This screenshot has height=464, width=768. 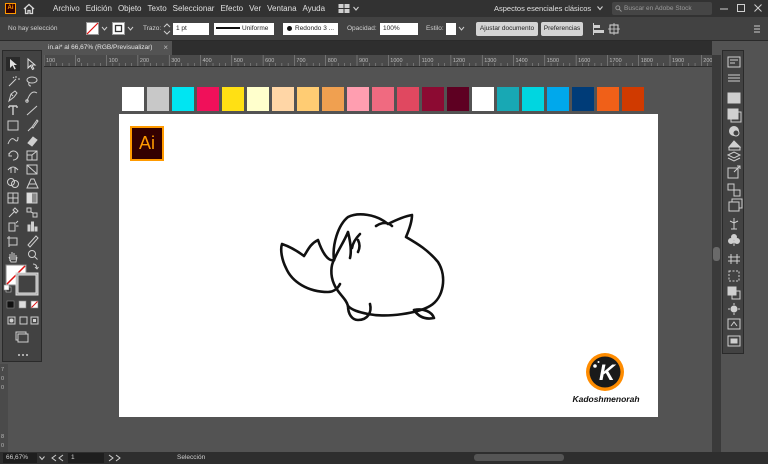 What do you see at coordinates (32, 141) in the screenshot?
I see `eraser-tool-icon` at bounding box center [32, 141].